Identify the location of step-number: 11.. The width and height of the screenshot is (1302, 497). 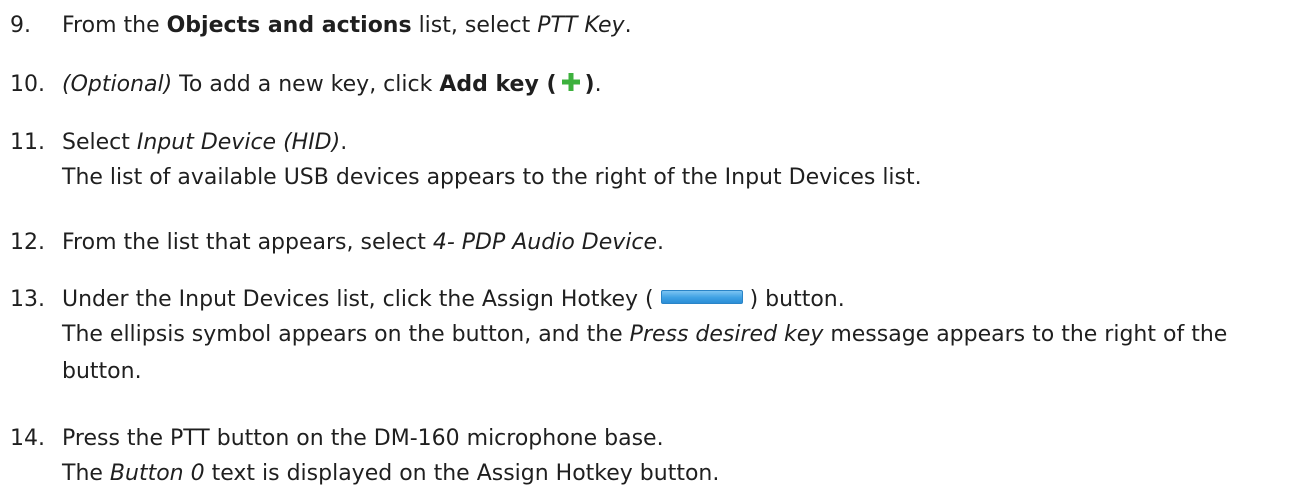
(27, 142).